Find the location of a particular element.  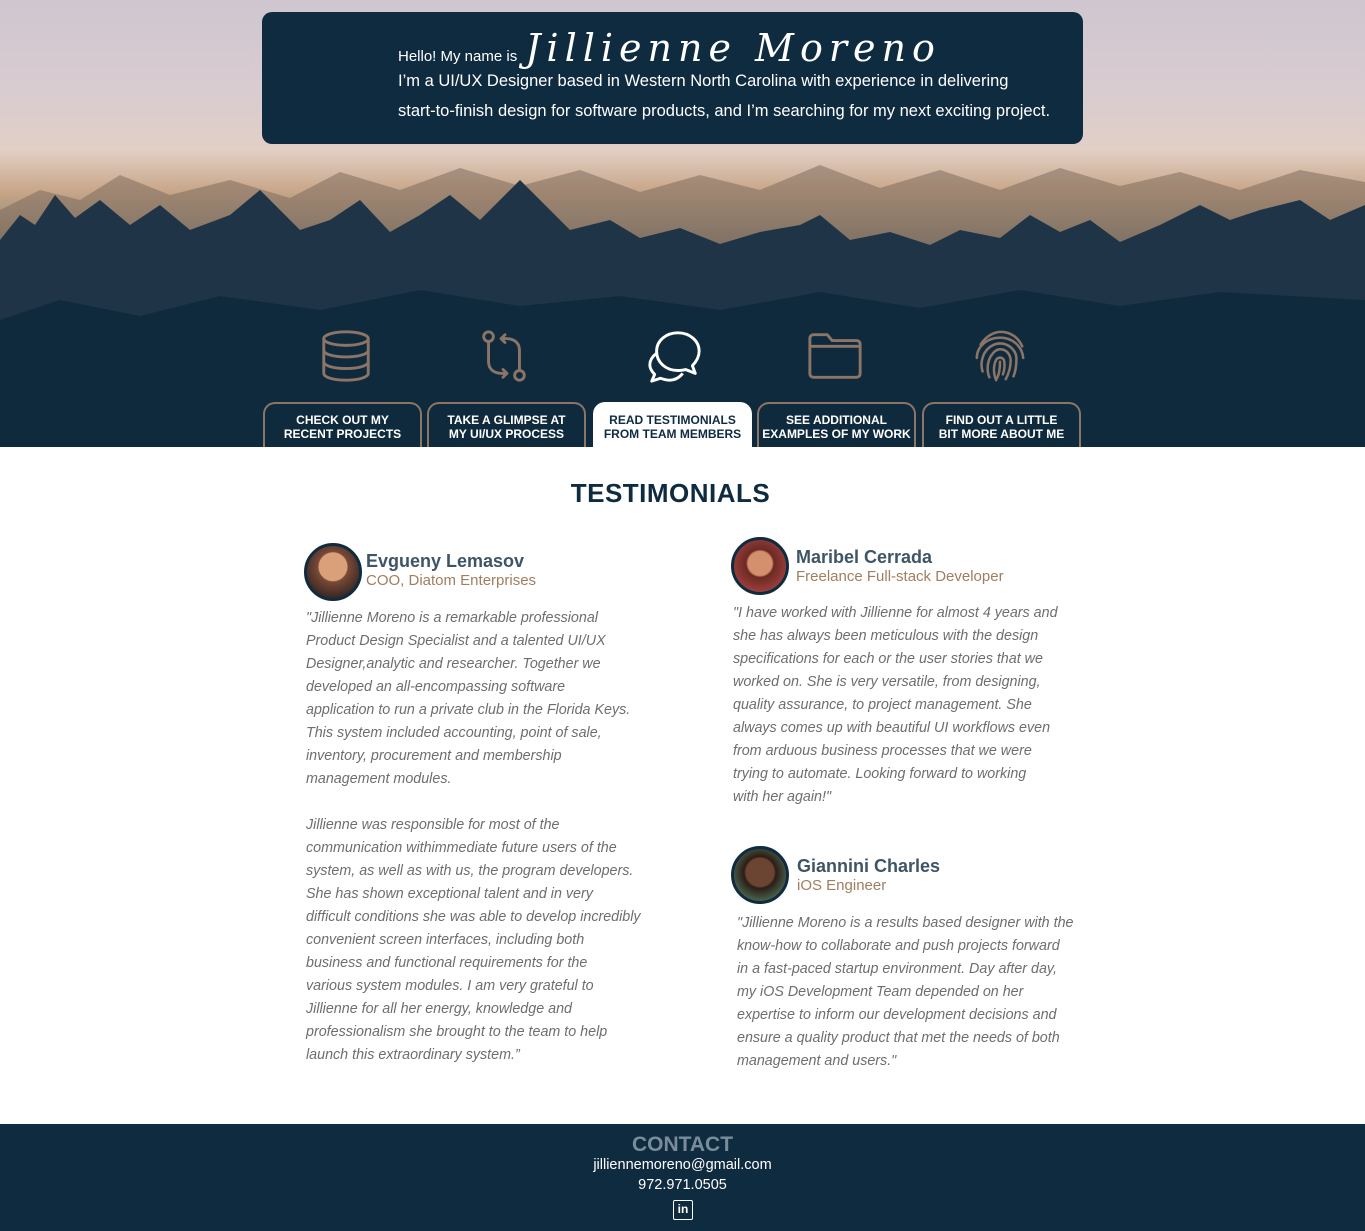

quote-line: launch this extraordinary system.” is located at coordinates (413, 1055).